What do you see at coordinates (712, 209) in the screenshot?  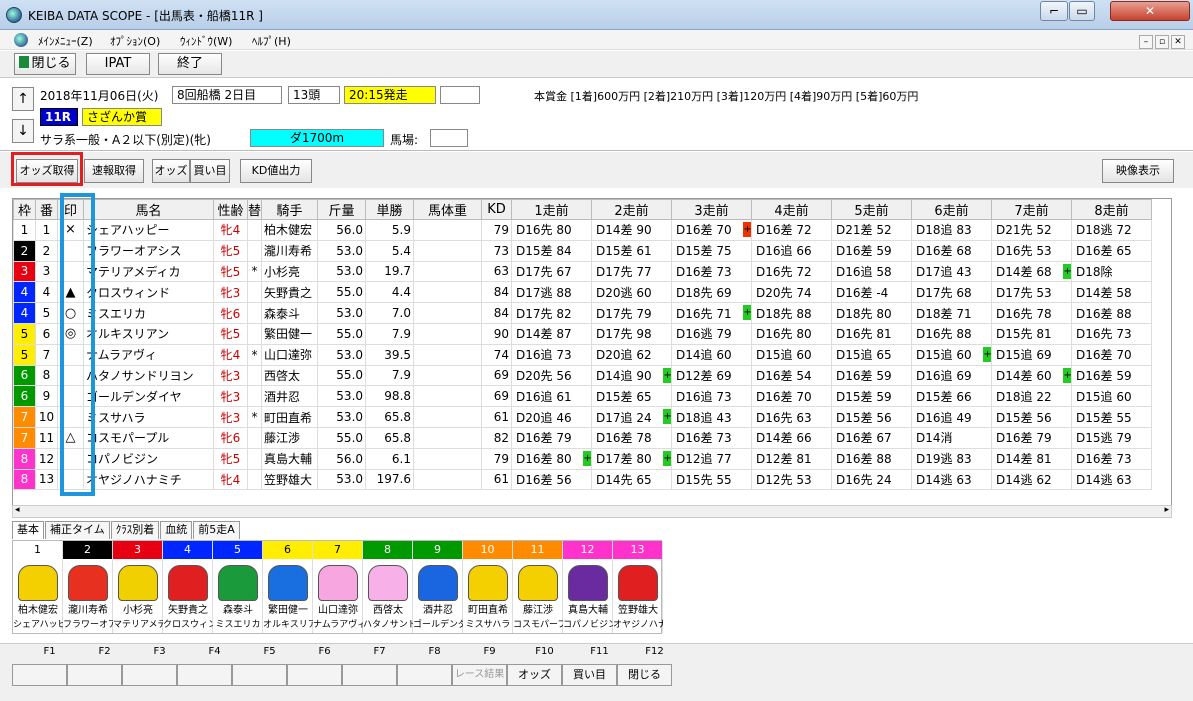 I see `column-header: 3走前` at bounding box center [712, 209].